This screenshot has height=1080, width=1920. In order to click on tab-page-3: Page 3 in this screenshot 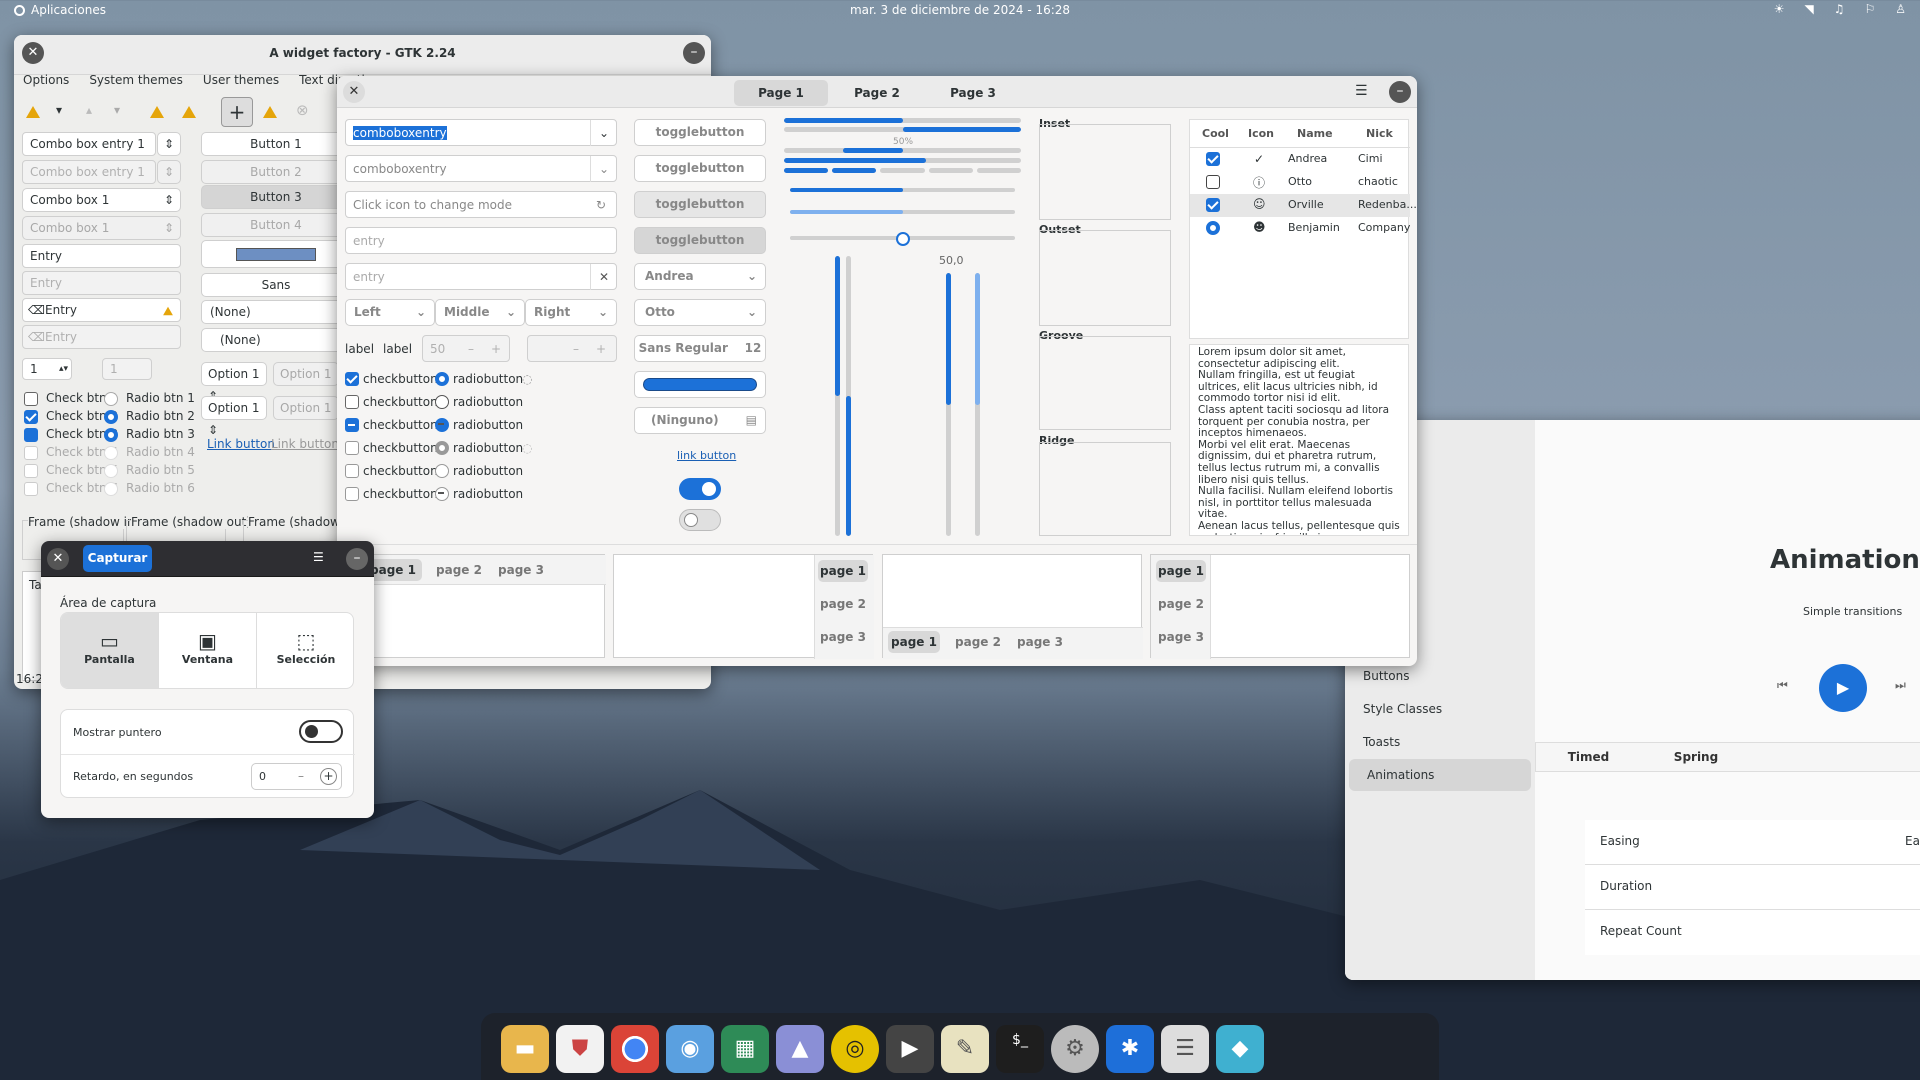, I will do `click(973, 93)`.